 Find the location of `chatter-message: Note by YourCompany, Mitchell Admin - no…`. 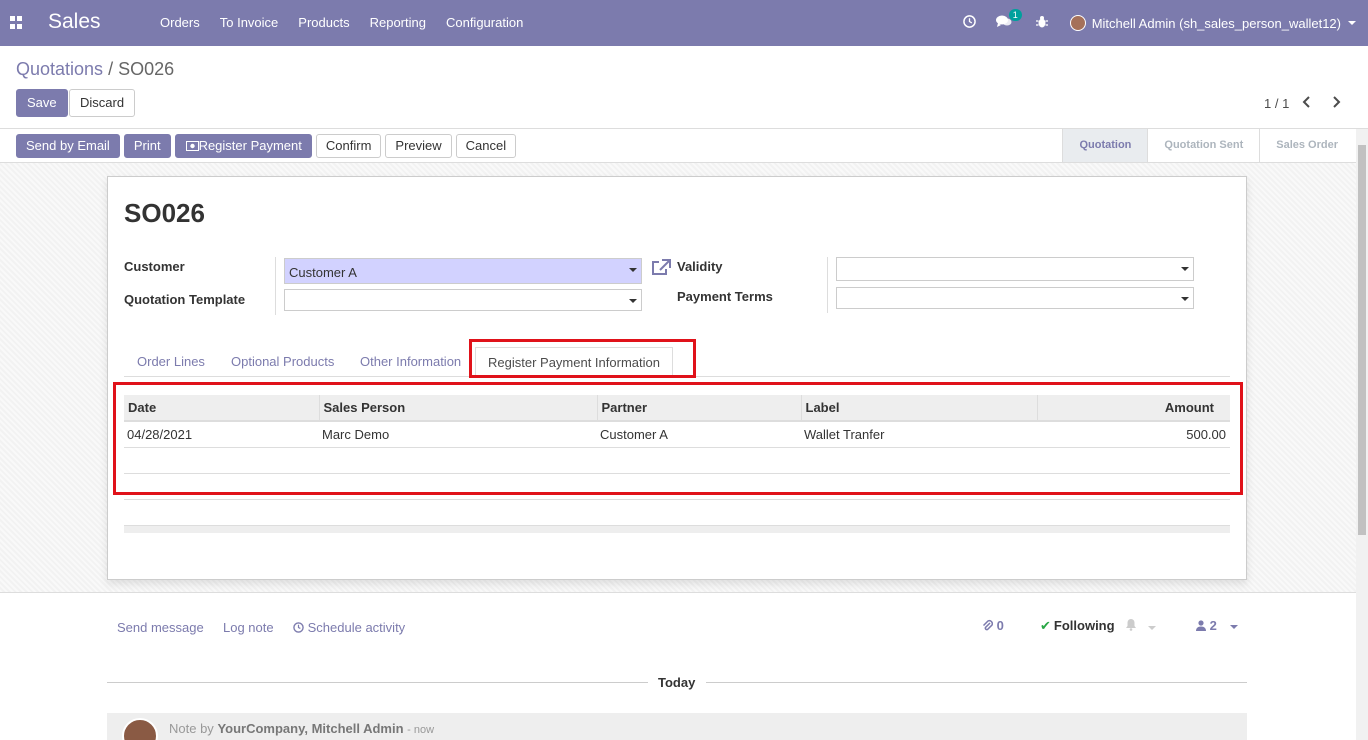

chatter-message: Note by YourCompany, Mitchell Admin - no… is located at coordinates (677, 726).